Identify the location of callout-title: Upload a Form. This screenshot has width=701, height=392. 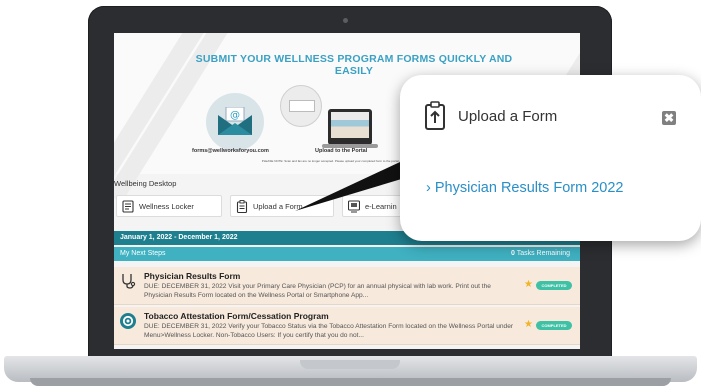
(508, 116).